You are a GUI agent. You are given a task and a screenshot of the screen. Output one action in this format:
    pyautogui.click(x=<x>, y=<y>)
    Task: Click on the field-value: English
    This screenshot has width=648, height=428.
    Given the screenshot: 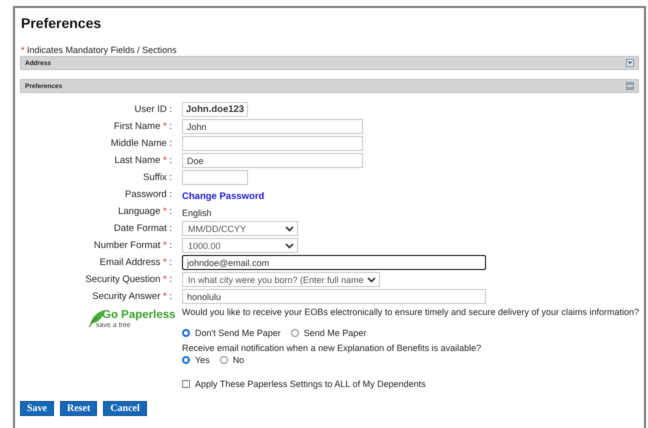 What is the action you would take?
    pyautogui.click(x=197, y=213)
    